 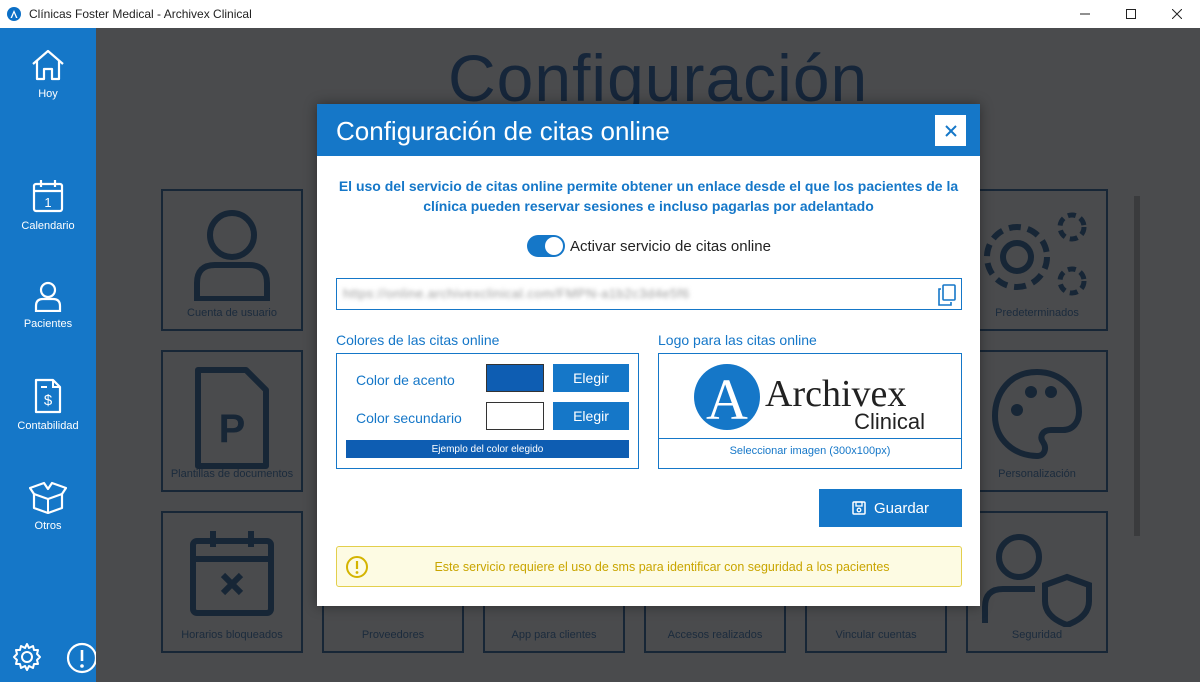 What do you see at coordinates (48, 426) in the screenshot?
I see `sidebar-item-label: Contabilidad` at bounding box center [48, 426].